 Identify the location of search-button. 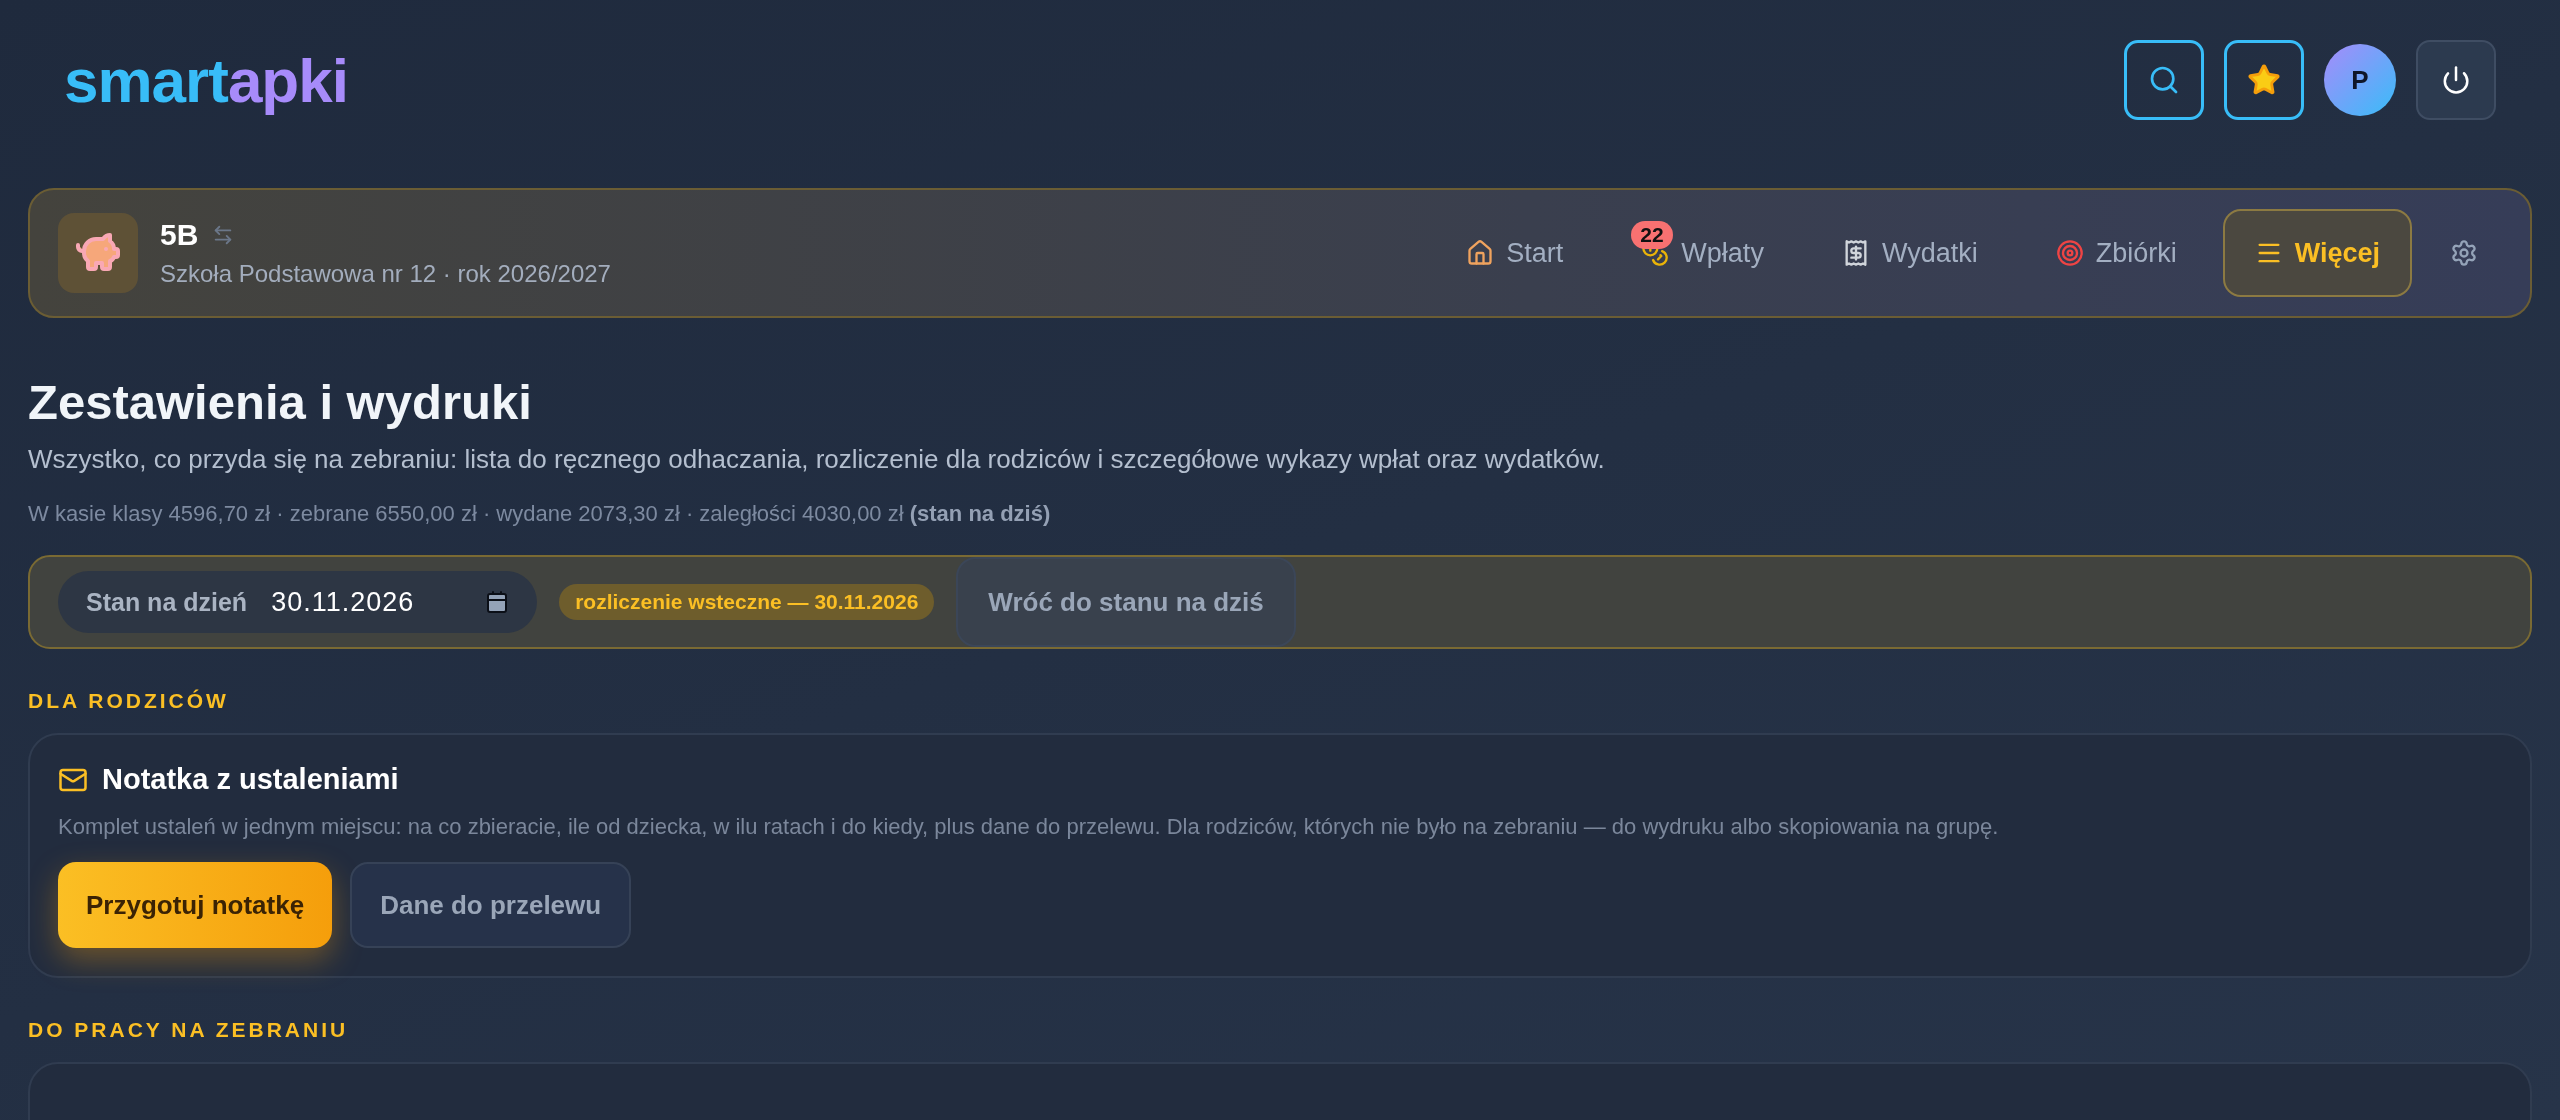
(2164, 80).